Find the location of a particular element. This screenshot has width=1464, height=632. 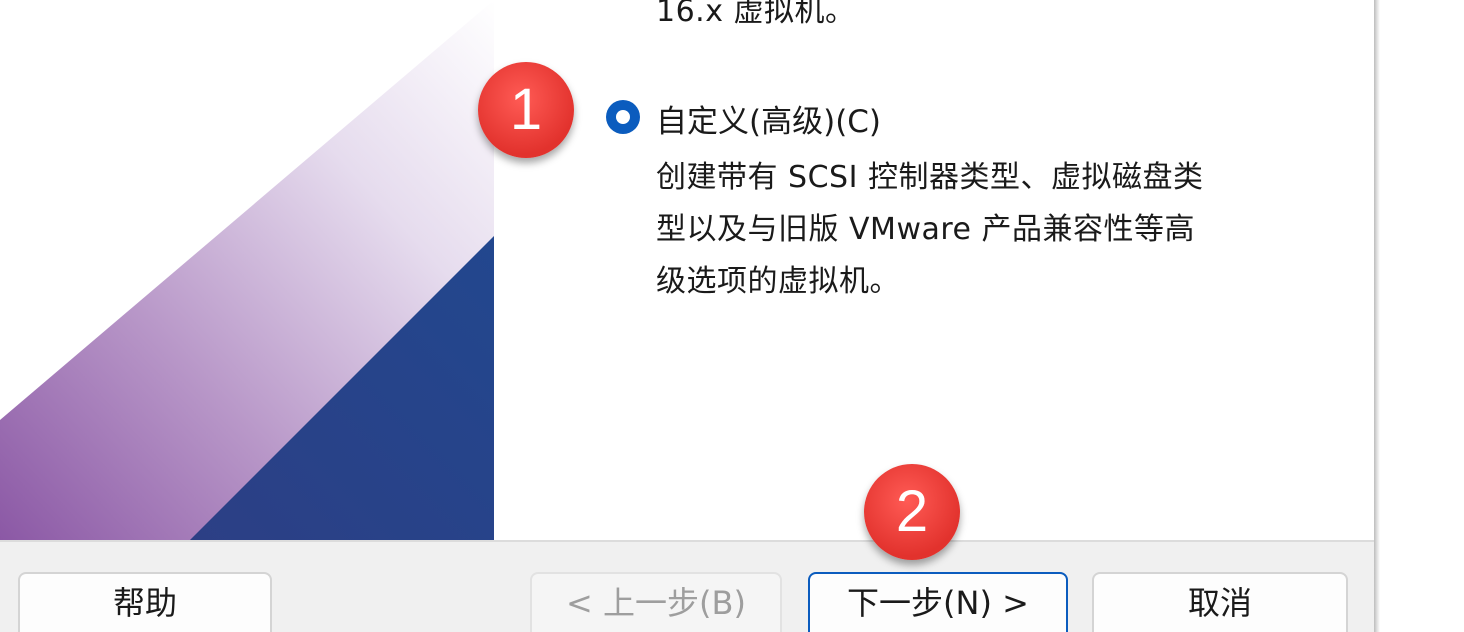

previous-option-description: 16.x 虚拟机。 is located at coordinates (756, 14).